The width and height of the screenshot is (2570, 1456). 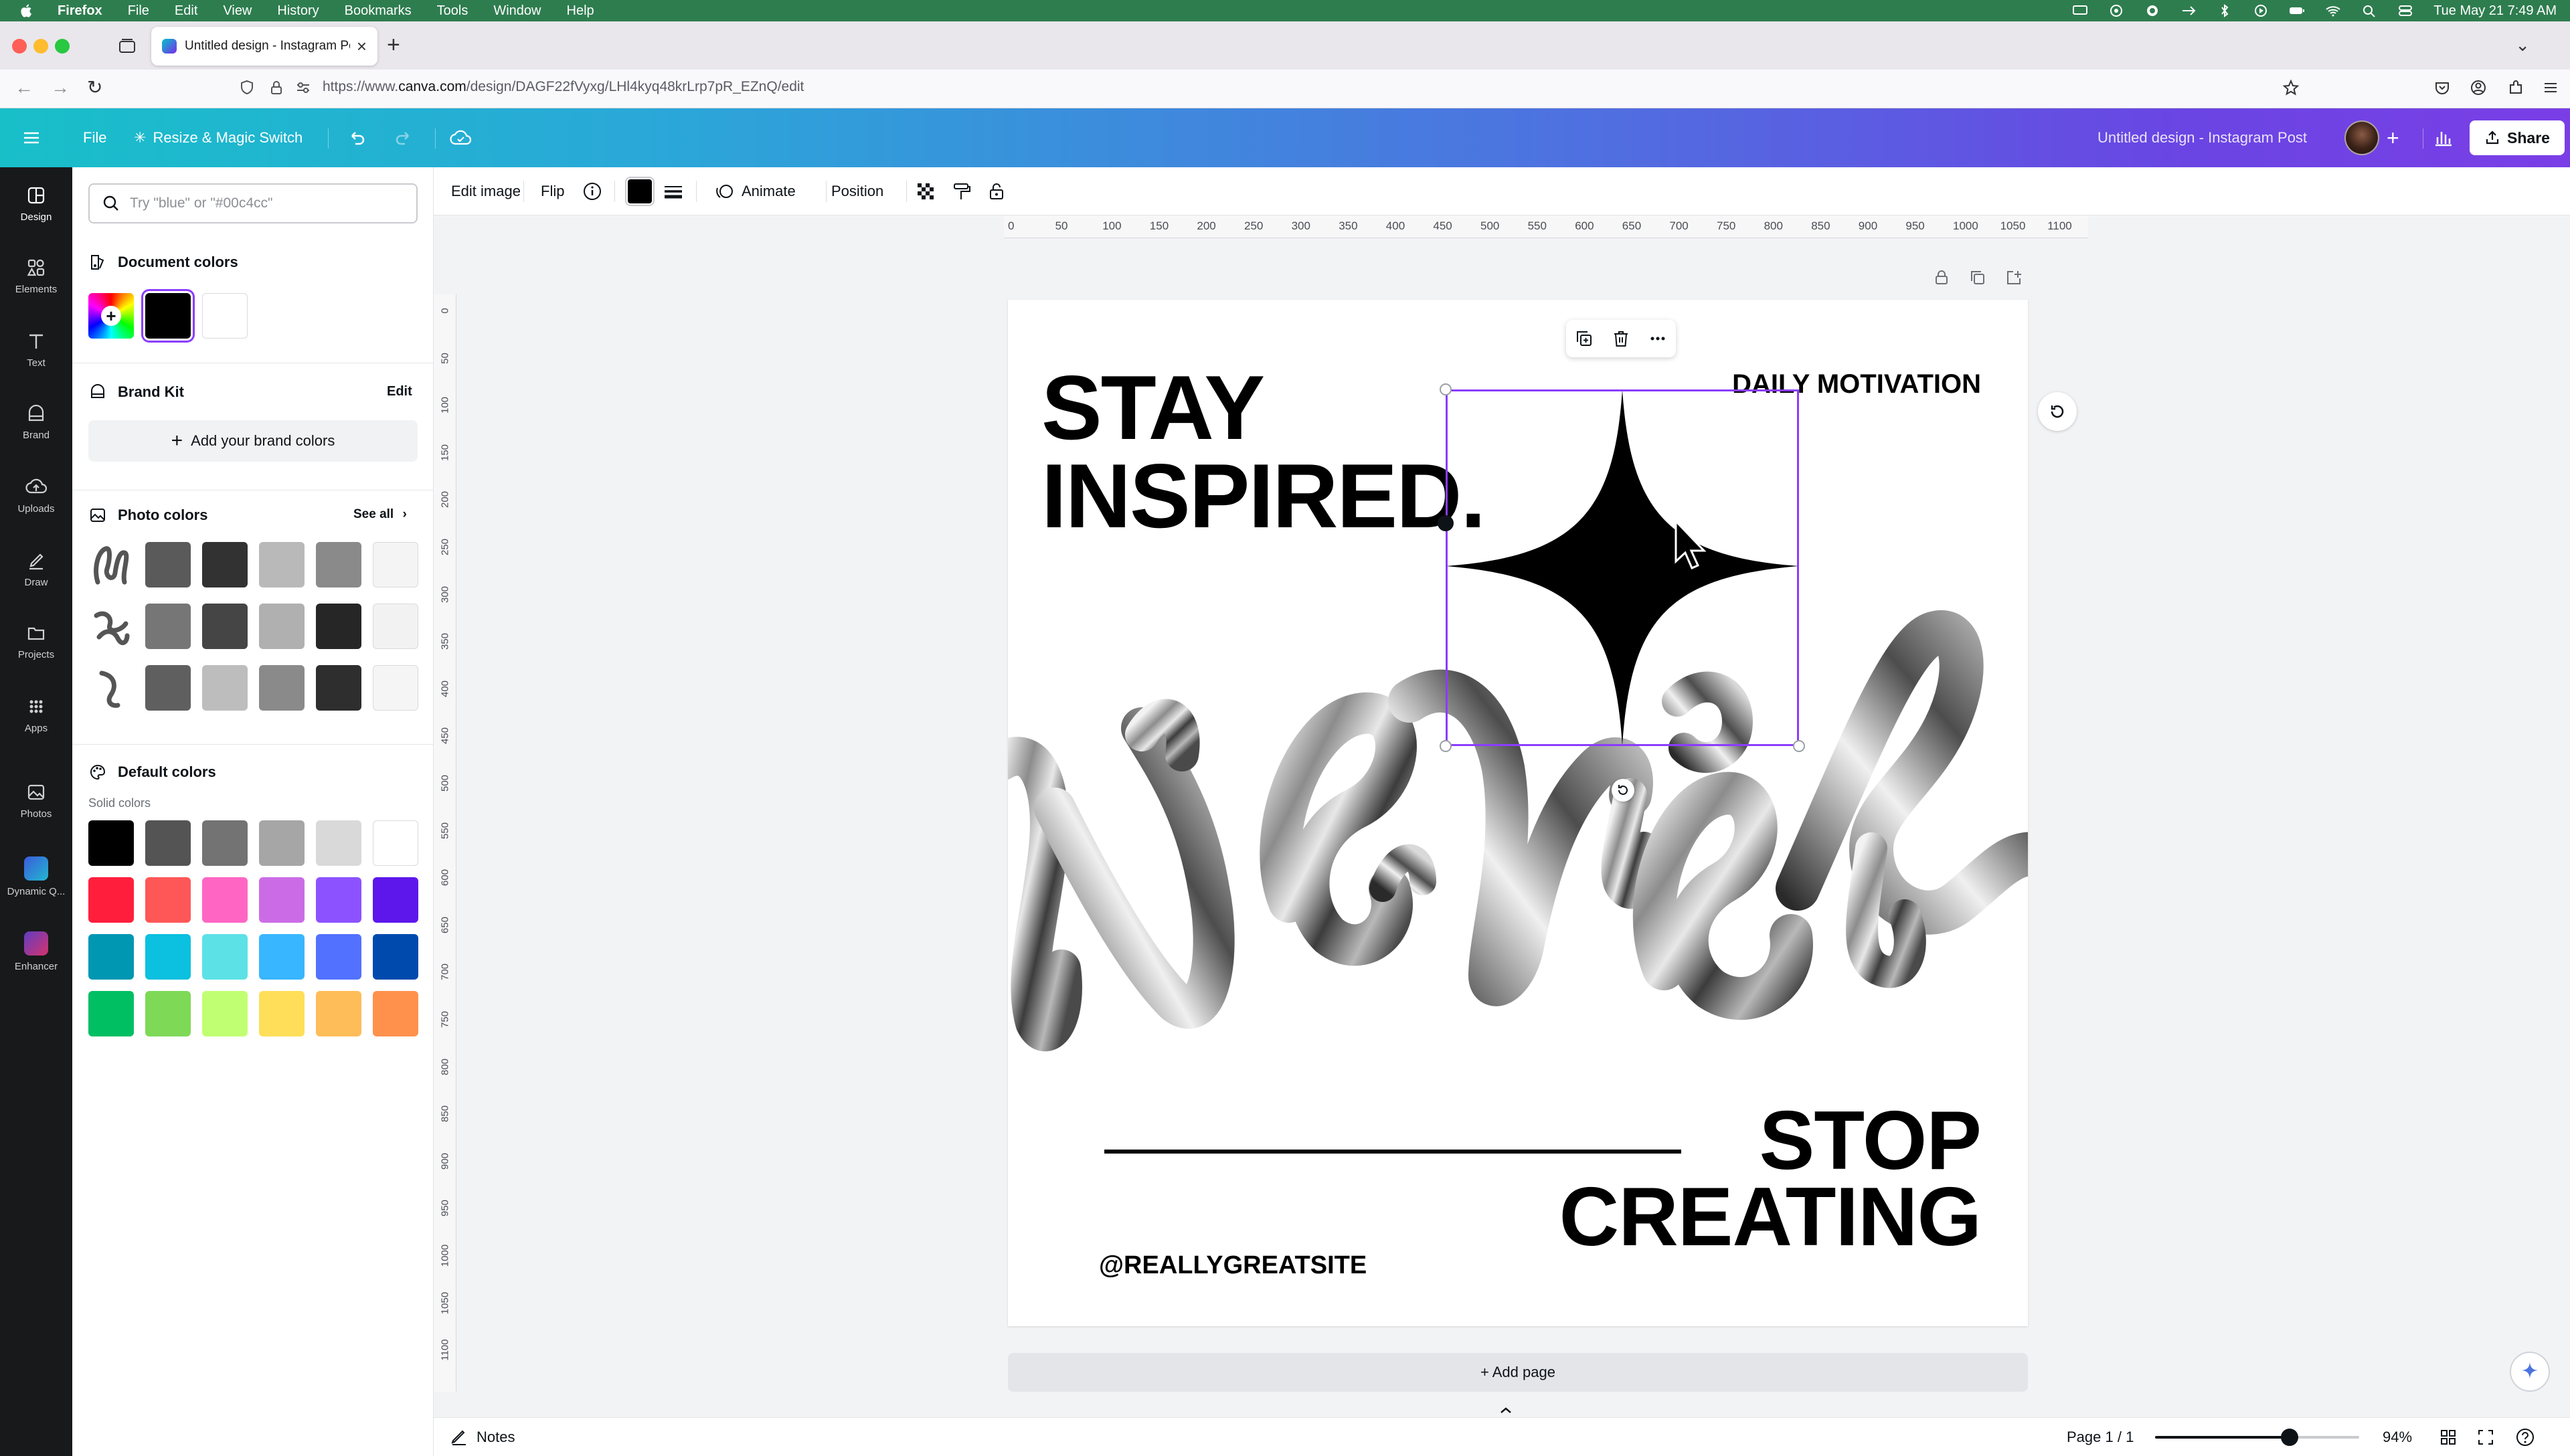 I want to click on trash-icon, so click(x=1621, y=339).